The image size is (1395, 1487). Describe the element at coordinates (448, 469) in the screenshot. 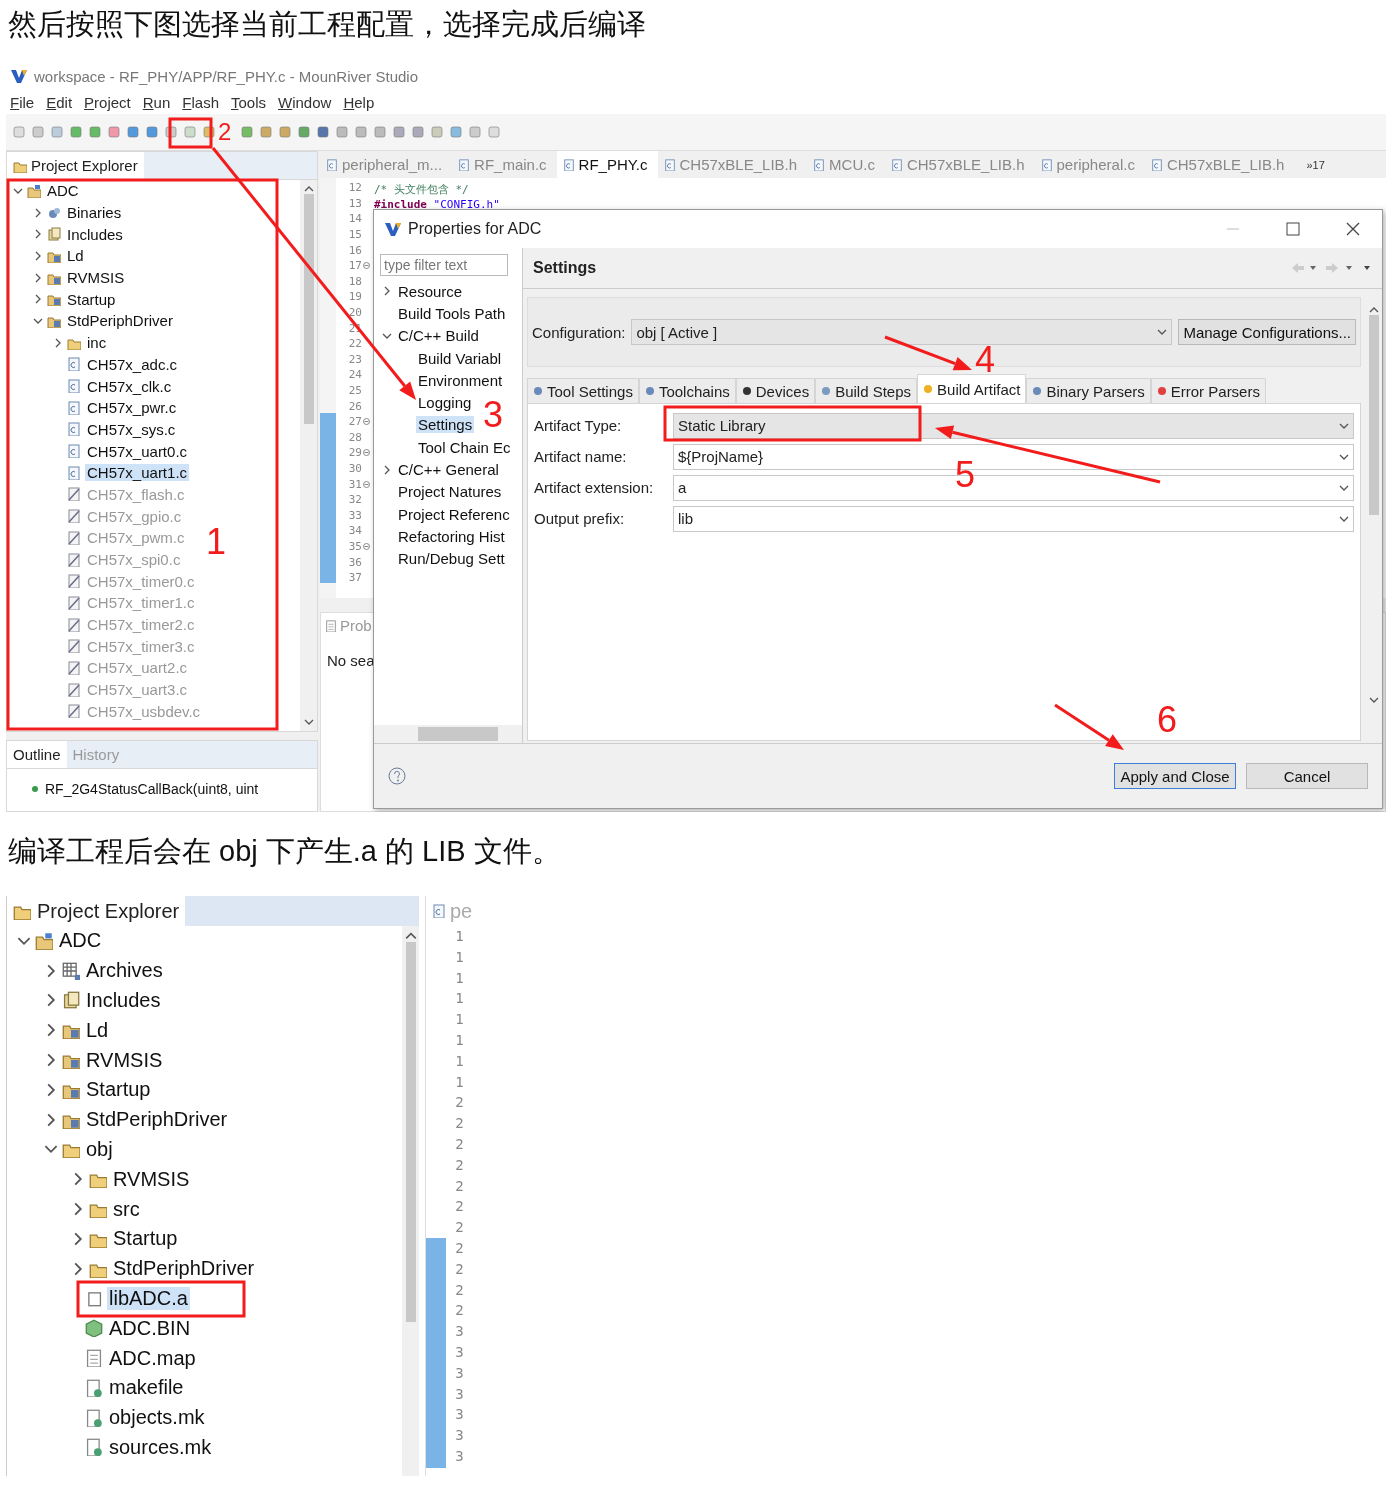

I see `nav-item: C/C++ General` at that location.